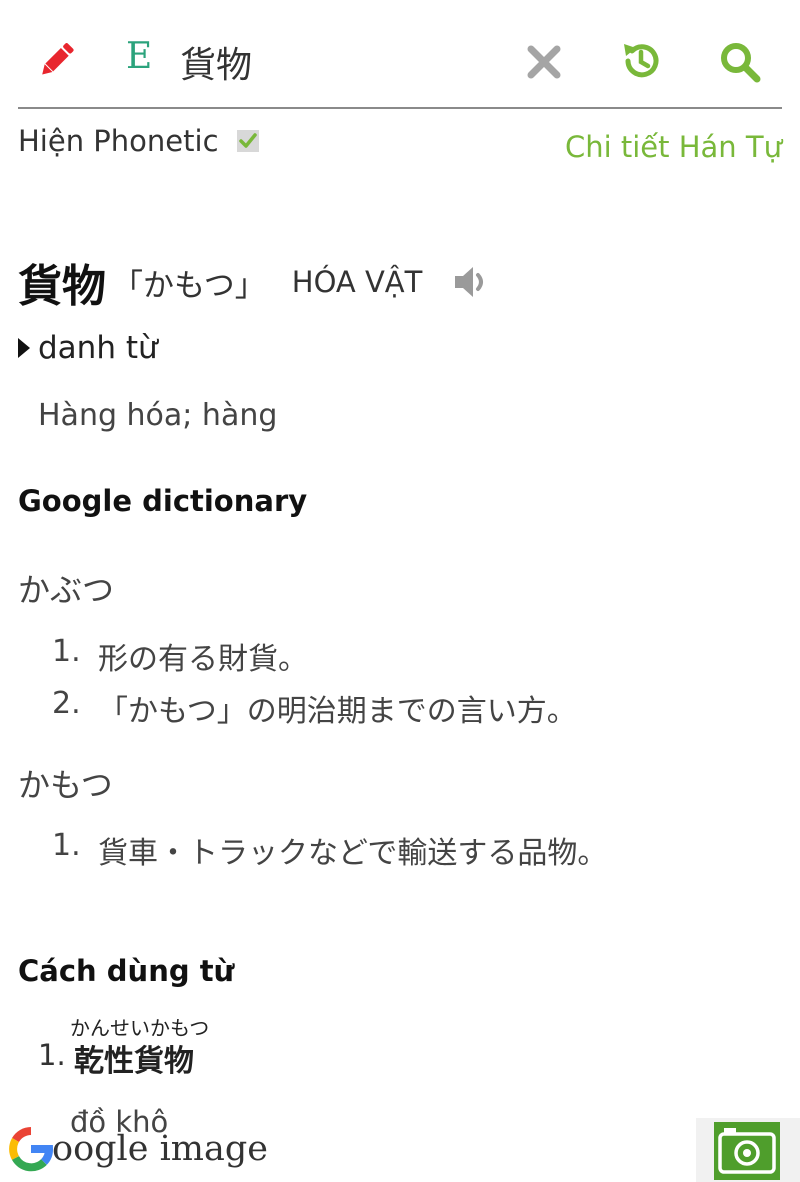  What do you see at coordinates (216, 62) in the screenshot?
I see `search-input: 貨物` at bounding box center [216, 62].